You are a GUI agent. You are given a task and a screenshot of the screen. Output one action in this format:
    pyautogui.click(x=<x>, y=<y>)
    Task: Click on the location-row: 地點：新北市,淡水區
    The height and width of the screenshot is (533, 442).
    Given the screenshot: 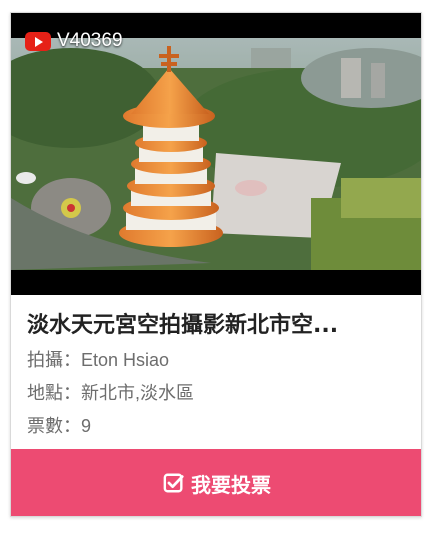 What is the action you would take?
    pyautogui.click(x=110, y=392)
    